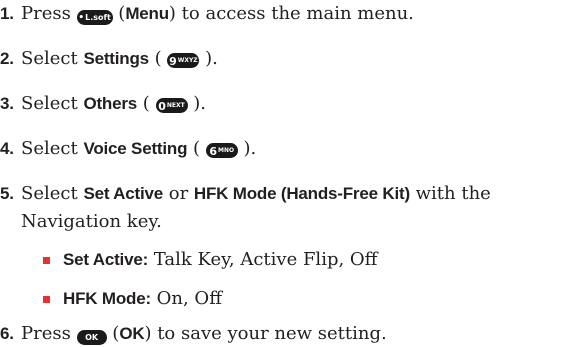  I want to click on step-number: 6., so click(7, 333).